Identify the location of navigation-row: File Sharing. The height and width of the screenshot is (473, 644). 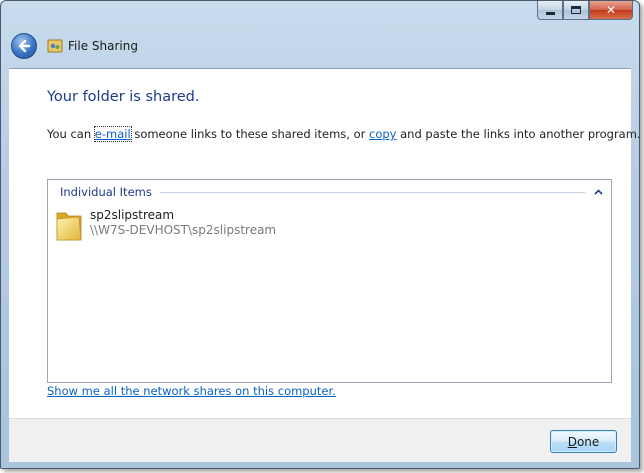
(74, 46).